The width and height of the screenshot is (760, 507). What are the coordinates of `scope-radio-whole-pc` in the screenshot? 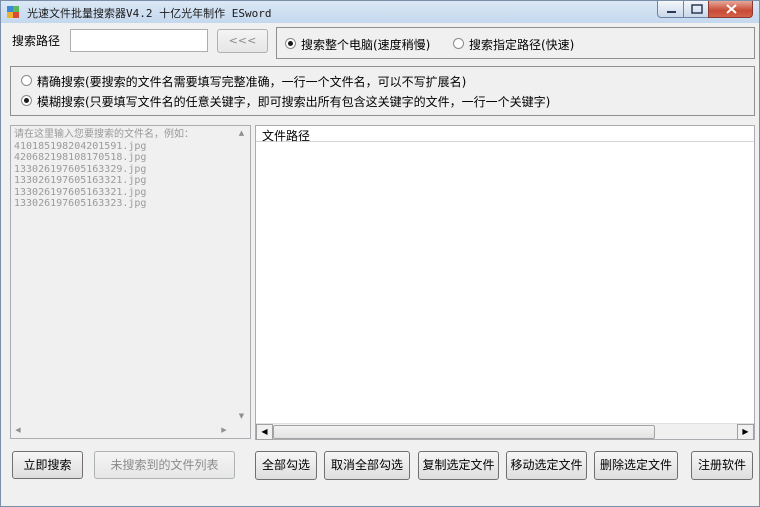 It's located at (290, 43).